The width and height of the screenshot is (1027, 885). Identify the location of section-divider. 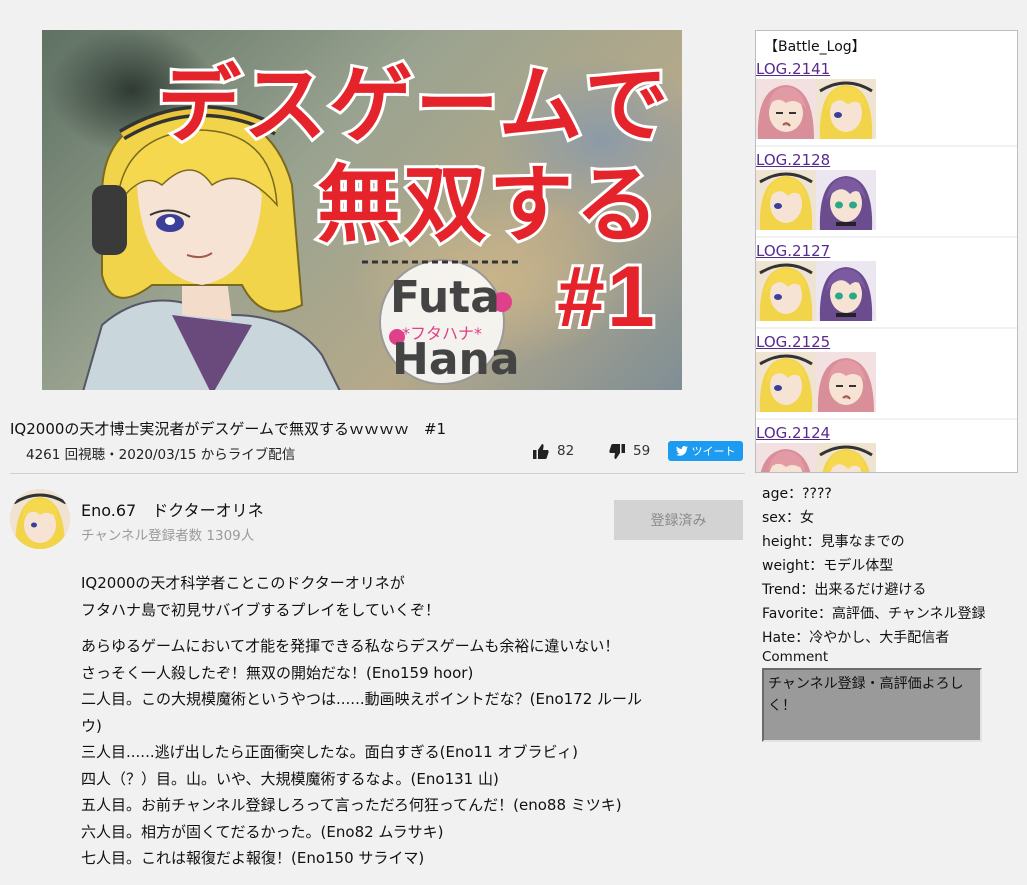
(377, 473).